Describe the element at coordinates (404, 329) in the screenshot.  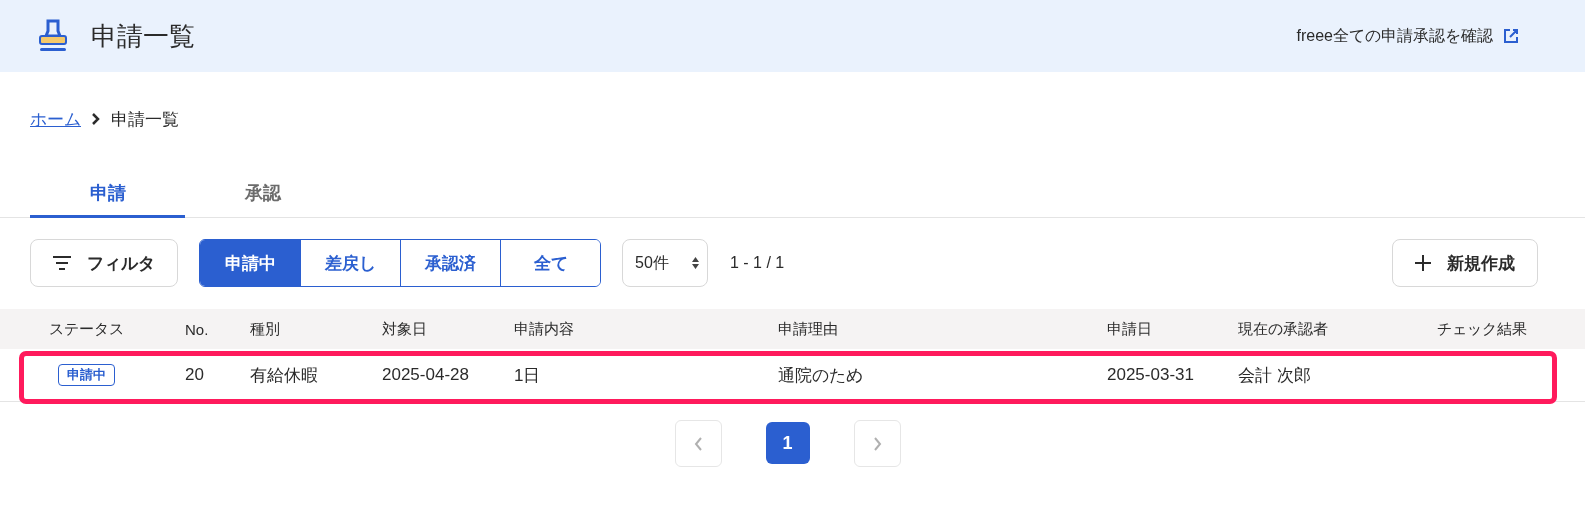
I see `column-header: 対象日` at that location.